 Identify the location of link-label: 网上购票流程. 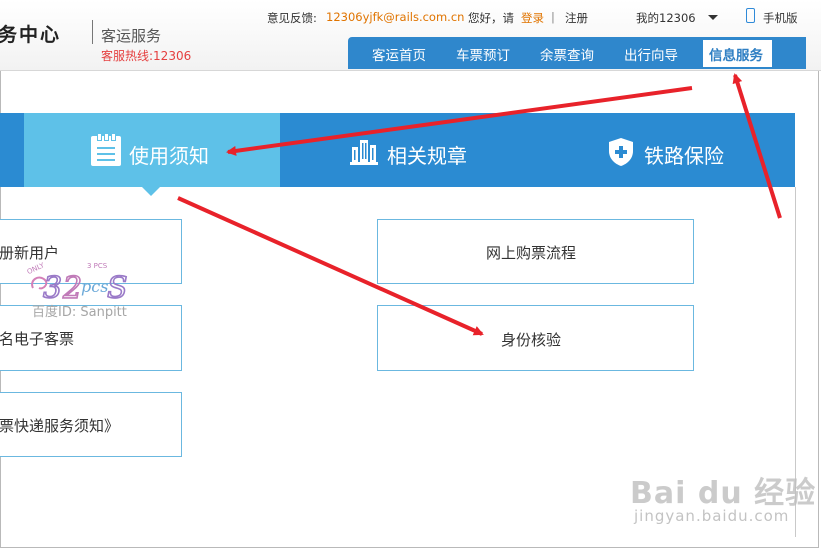
(531, 253).